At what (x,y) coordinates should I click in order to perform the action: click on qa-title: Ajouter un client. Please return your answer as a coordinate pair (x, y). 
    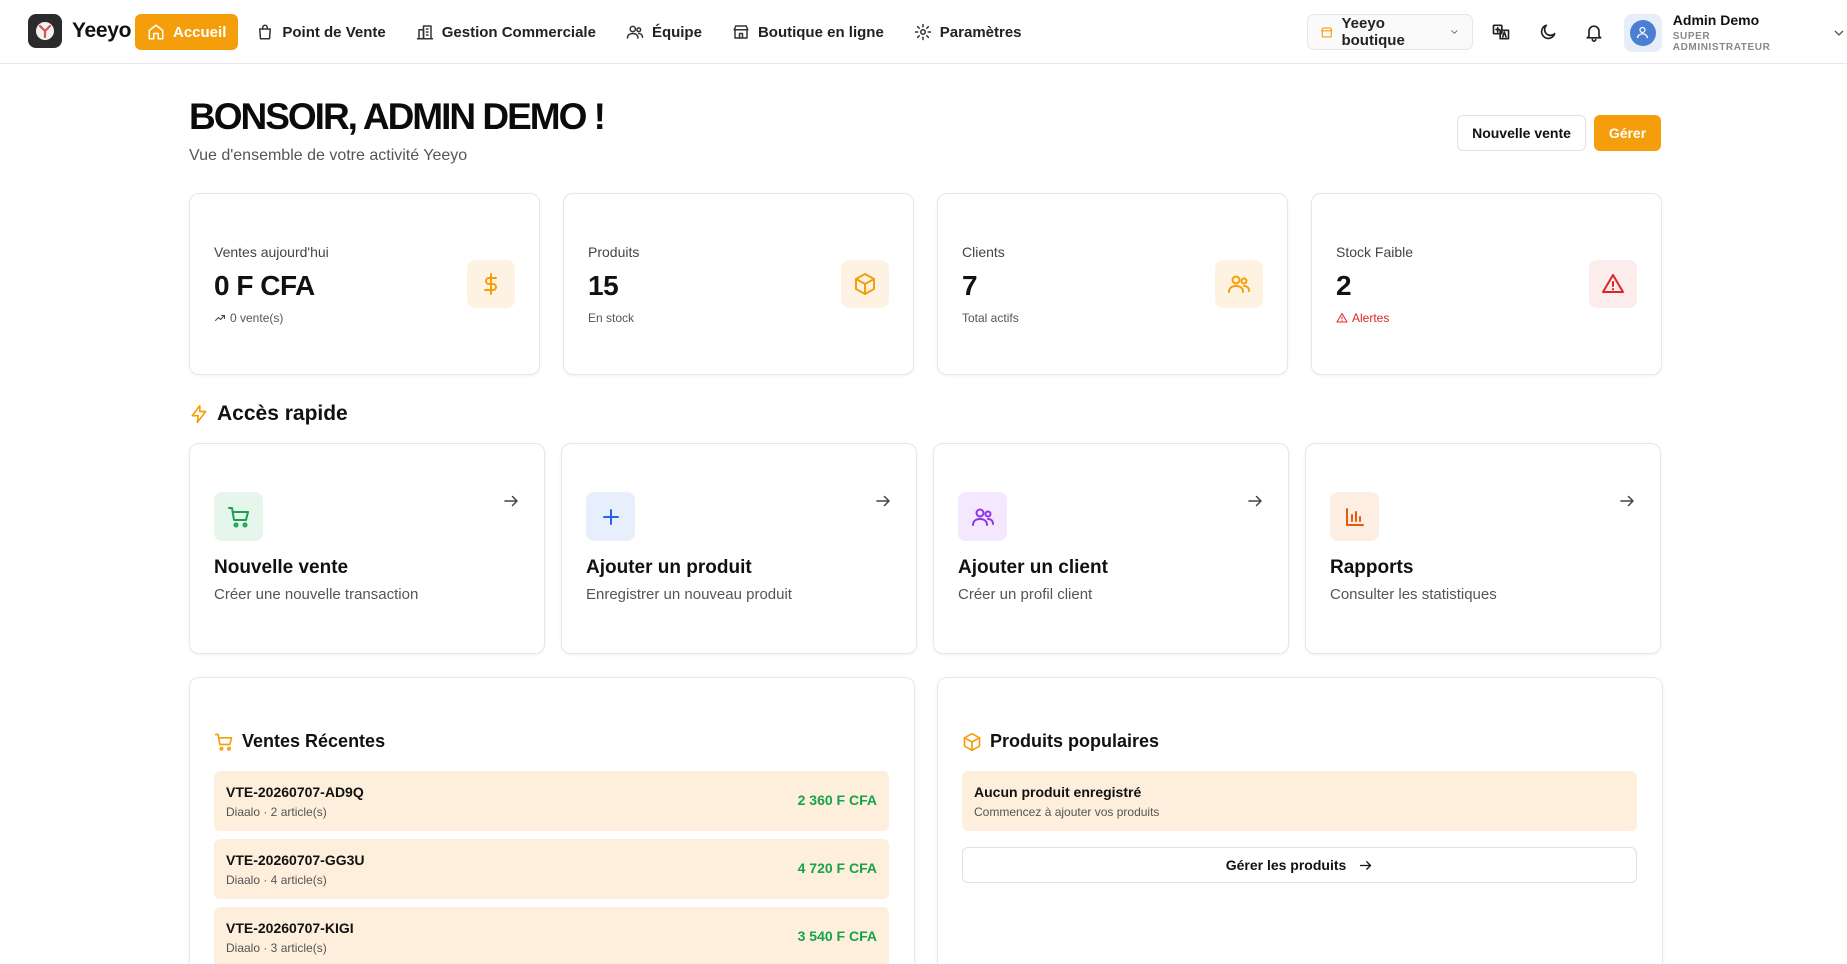
    Looking at the image, I should click on (1033, 567).